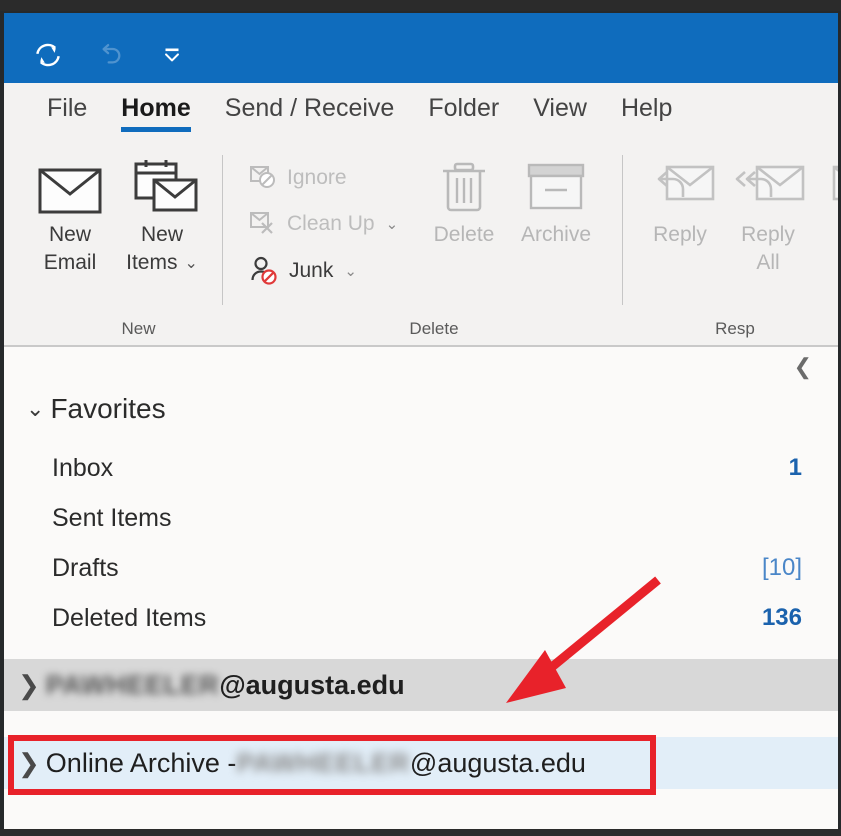 Image resolution: width=841 pixels, height=836 pixels. I want to click on envelope-icon, so click(70, 188).